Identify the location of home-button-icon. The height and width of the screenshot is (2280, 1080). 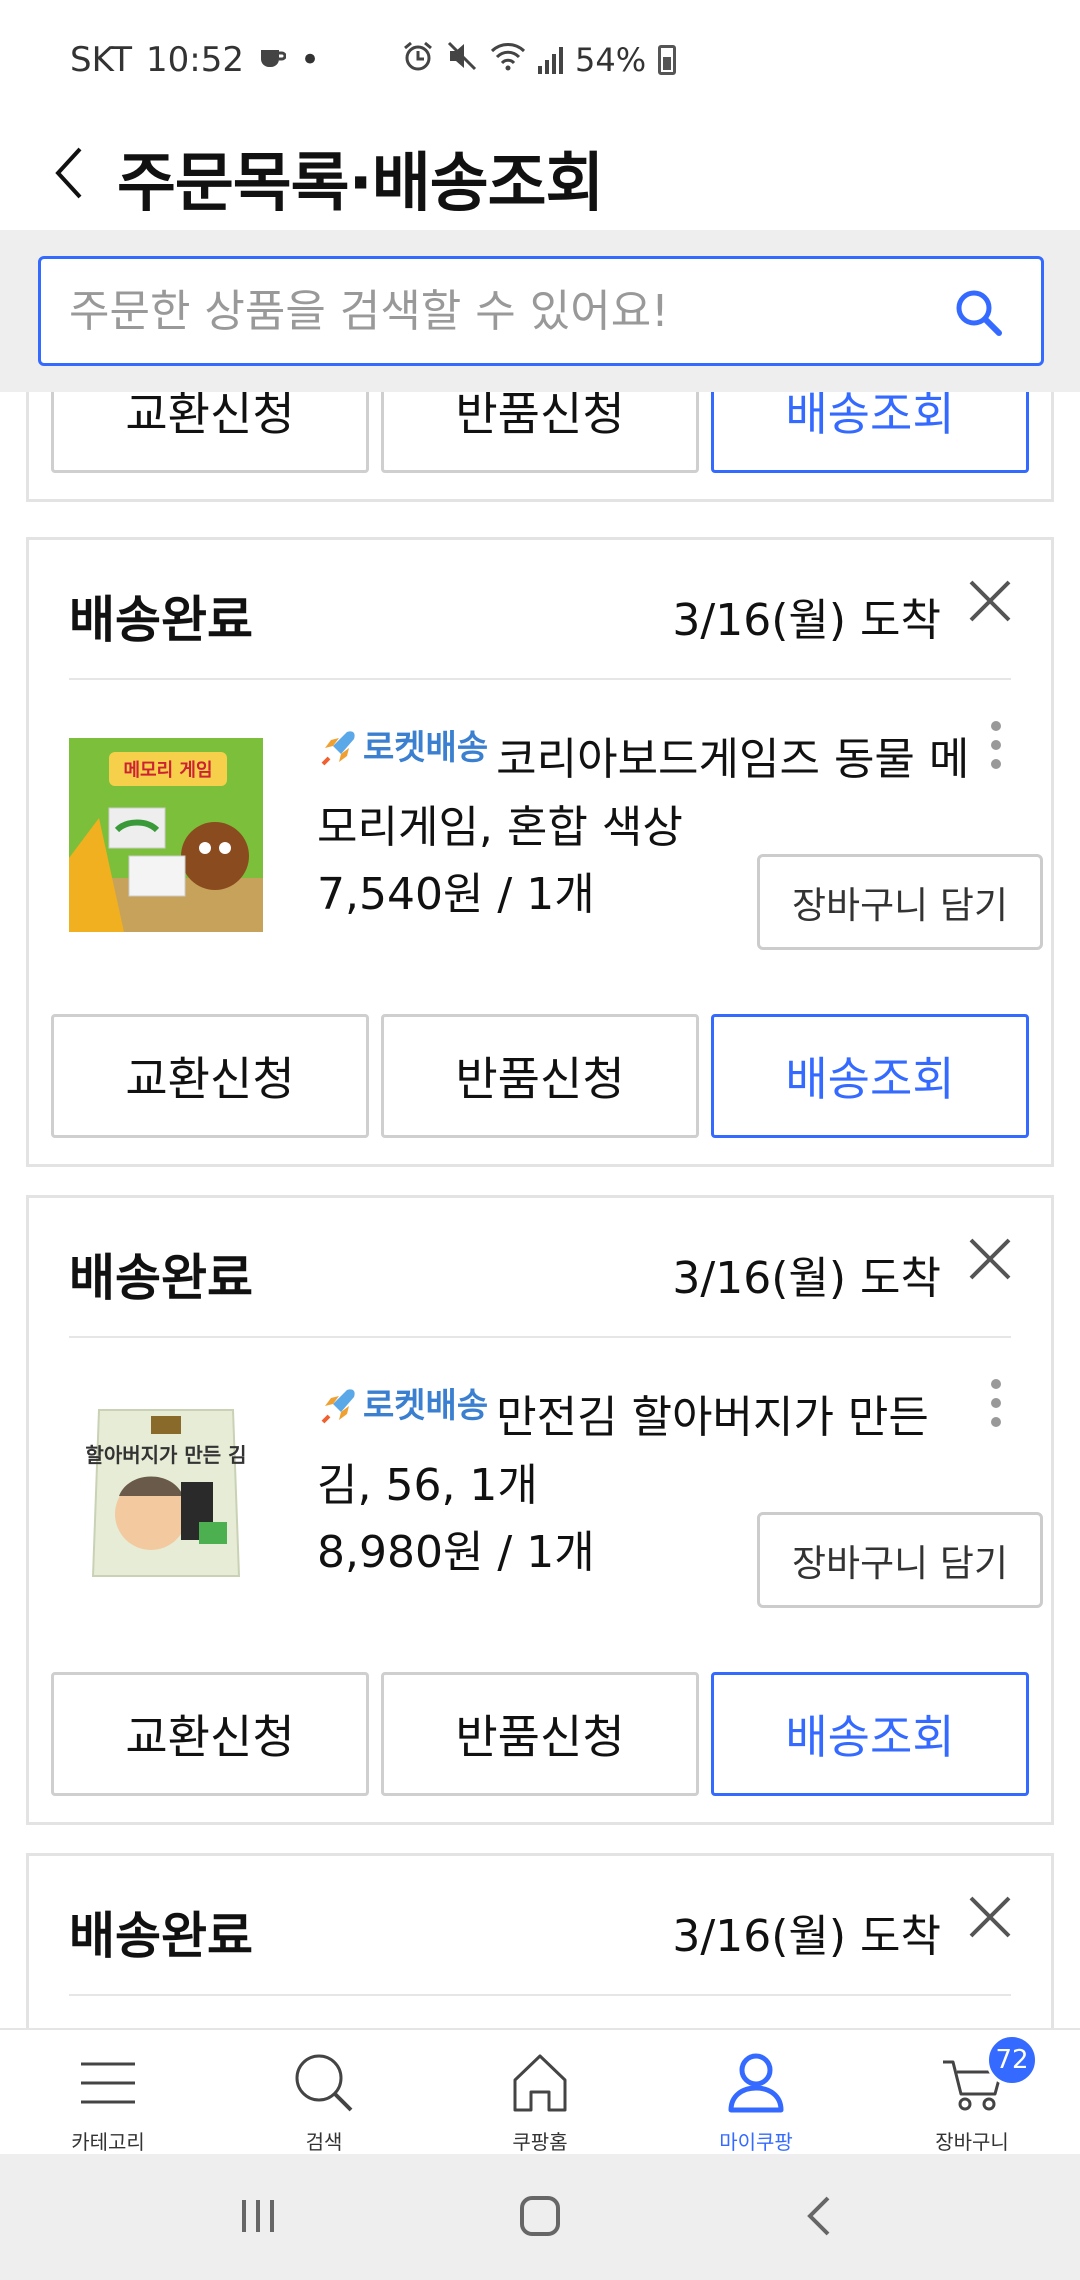
(540, 2216).